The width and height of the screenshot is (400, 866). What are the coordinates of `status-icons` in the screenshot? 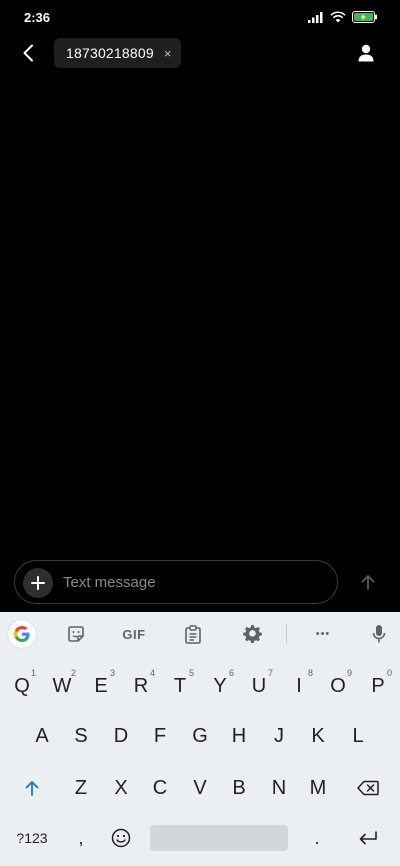 It's located at (343, 19).